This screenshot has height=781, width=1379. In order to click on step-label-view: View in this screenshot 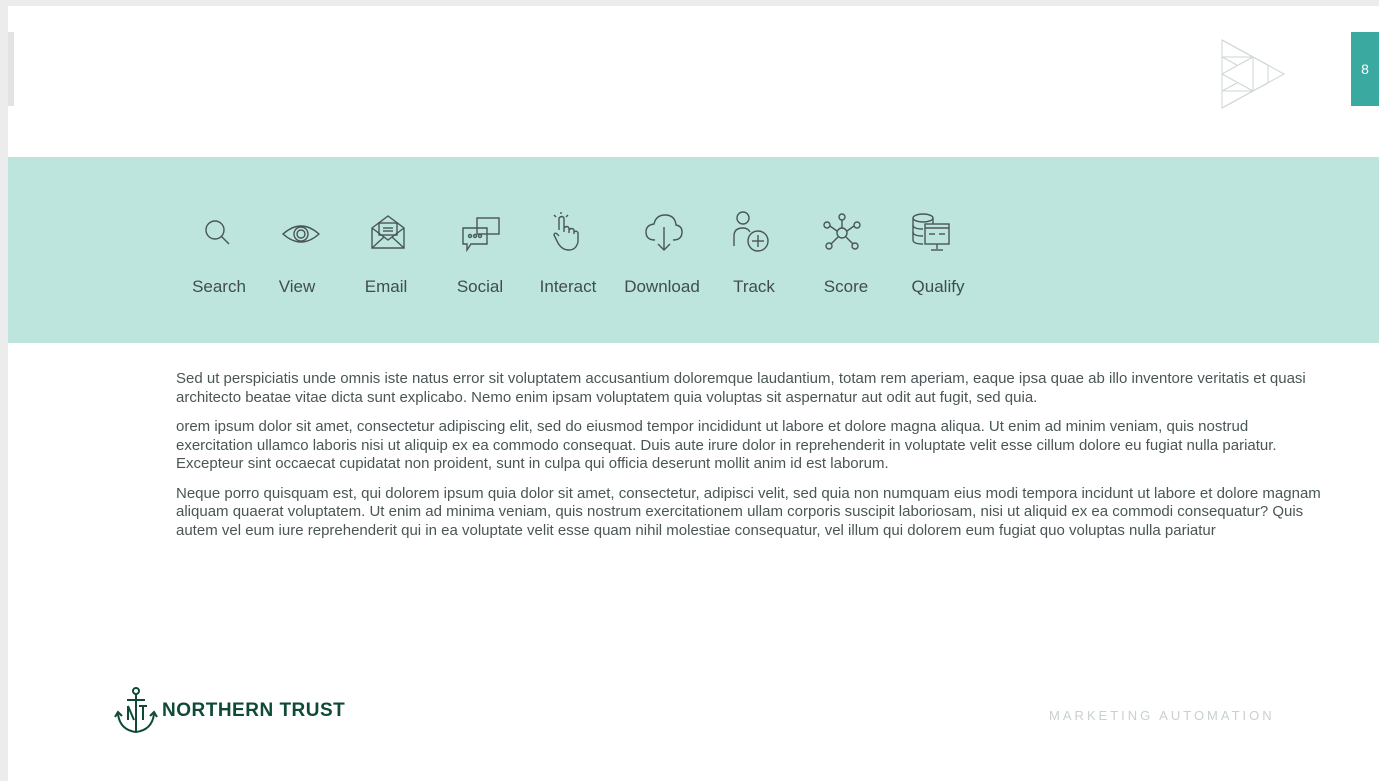, I will do `click(297, 286)`.